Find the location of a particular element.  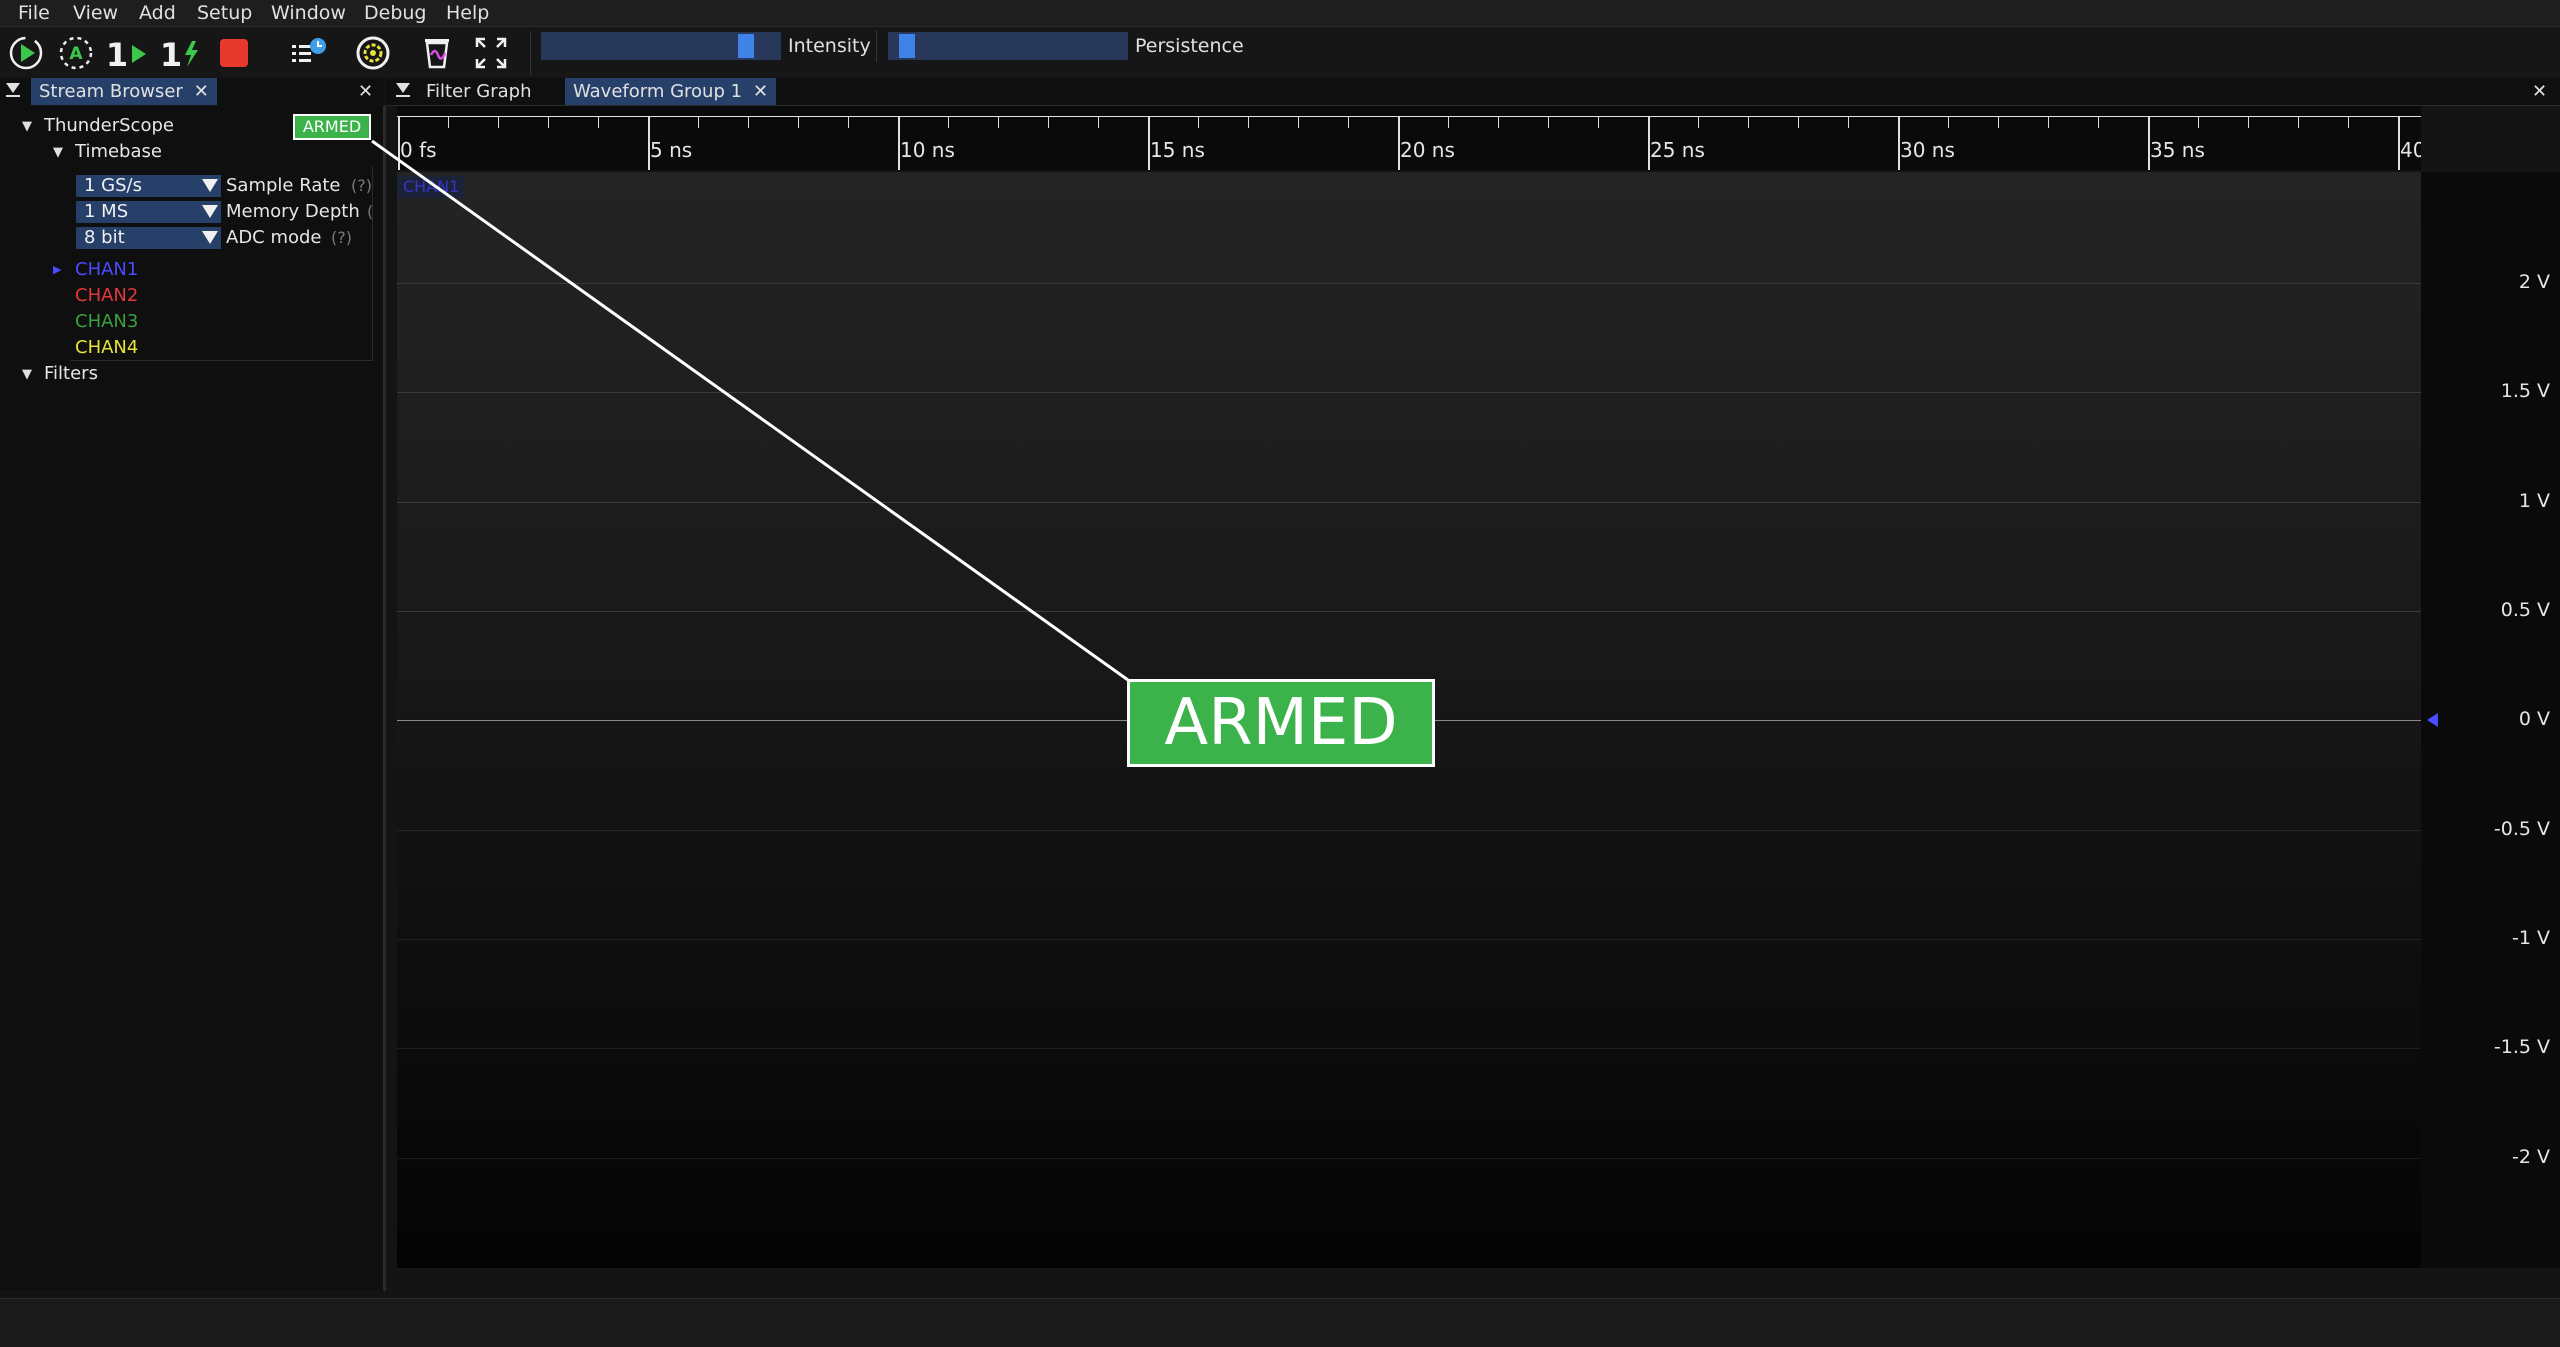

sample-rate-select: 1 GS/s is located at coordinates (148, 186).